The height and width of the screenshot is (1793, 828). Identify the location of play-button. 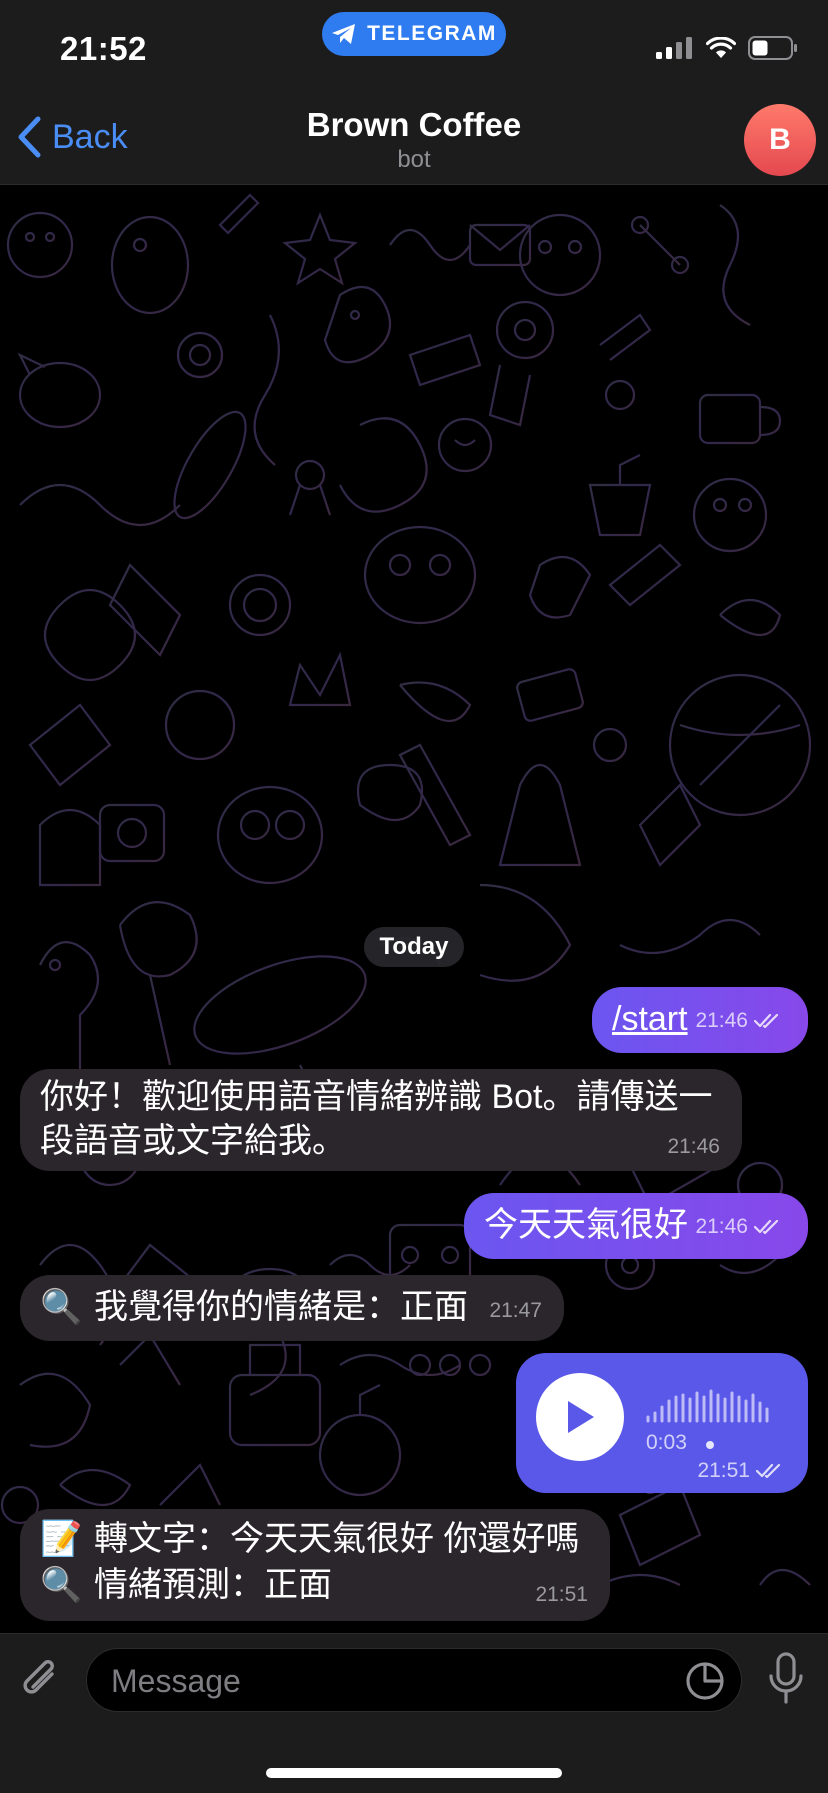
(580, 1417).